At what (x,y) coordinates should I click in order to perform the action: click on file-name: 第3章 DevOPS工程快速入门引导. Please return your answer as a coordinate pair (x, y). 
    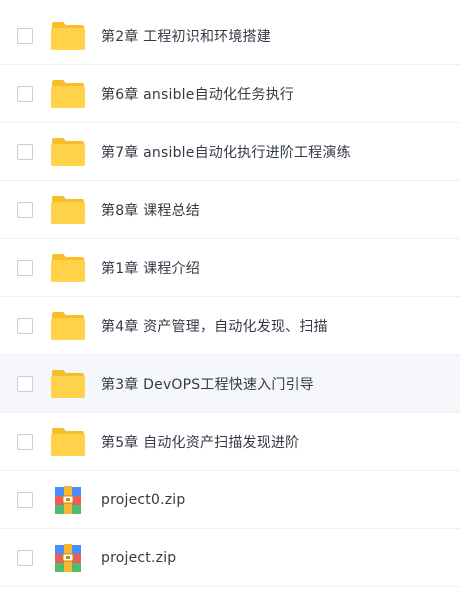
    Looking at the image, I should click on (207, 384).